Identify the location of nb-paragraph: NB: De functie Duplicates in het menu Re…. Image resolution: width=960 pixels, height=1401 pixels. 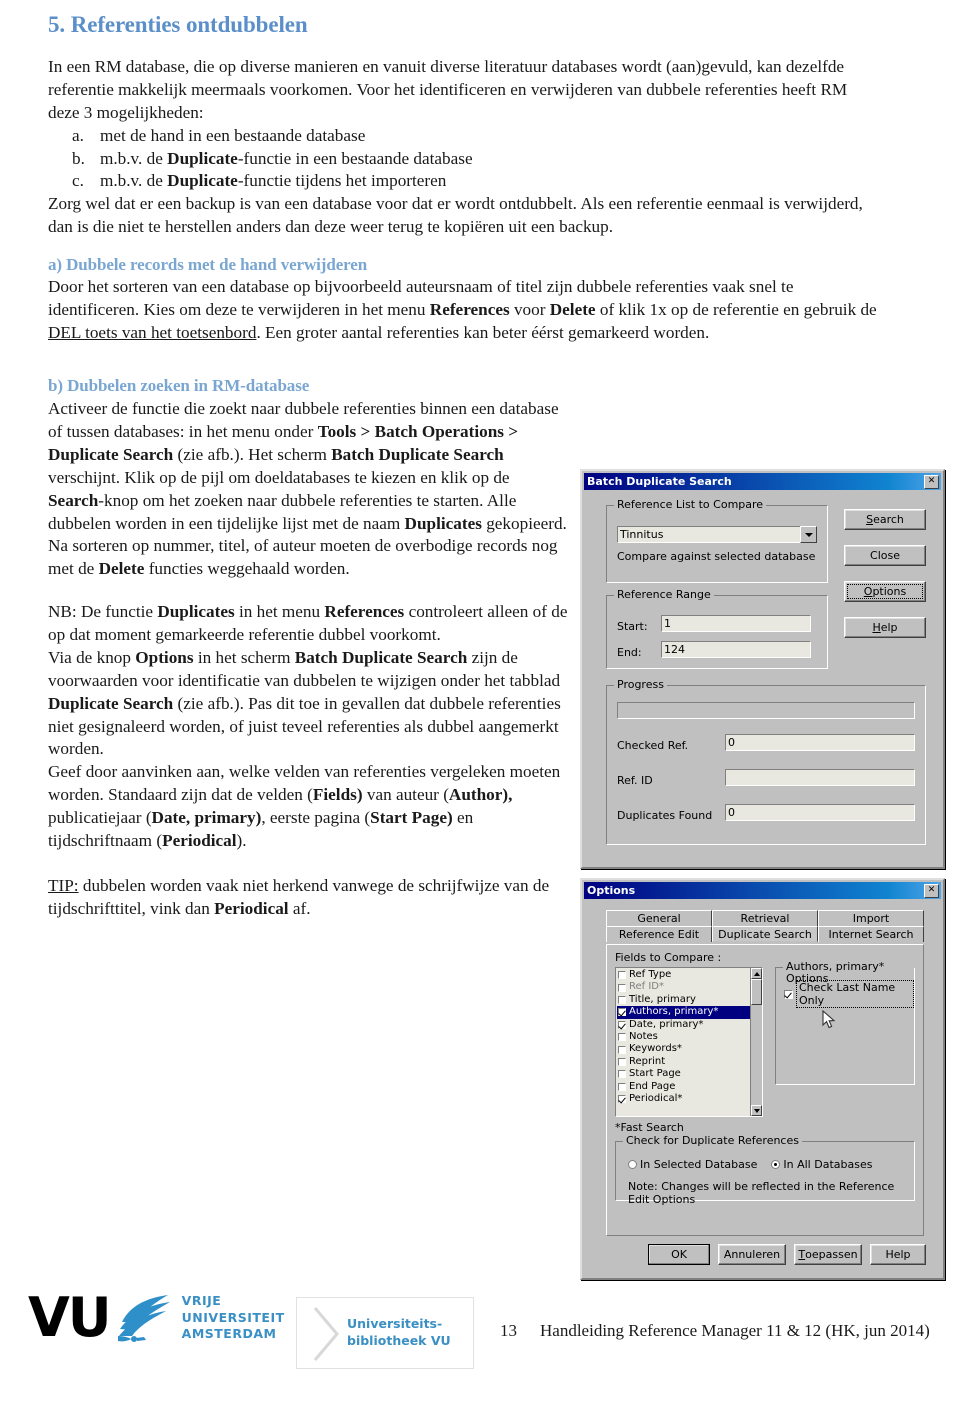
(308, 624).